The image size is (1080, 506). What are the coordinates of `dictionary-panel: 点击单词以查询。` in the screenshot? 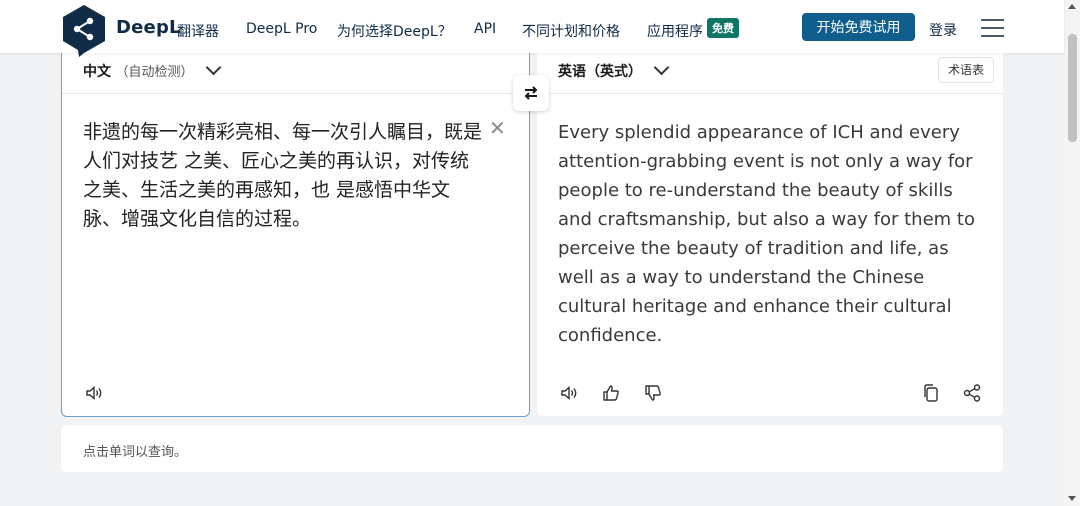 It's located at (532, 448).